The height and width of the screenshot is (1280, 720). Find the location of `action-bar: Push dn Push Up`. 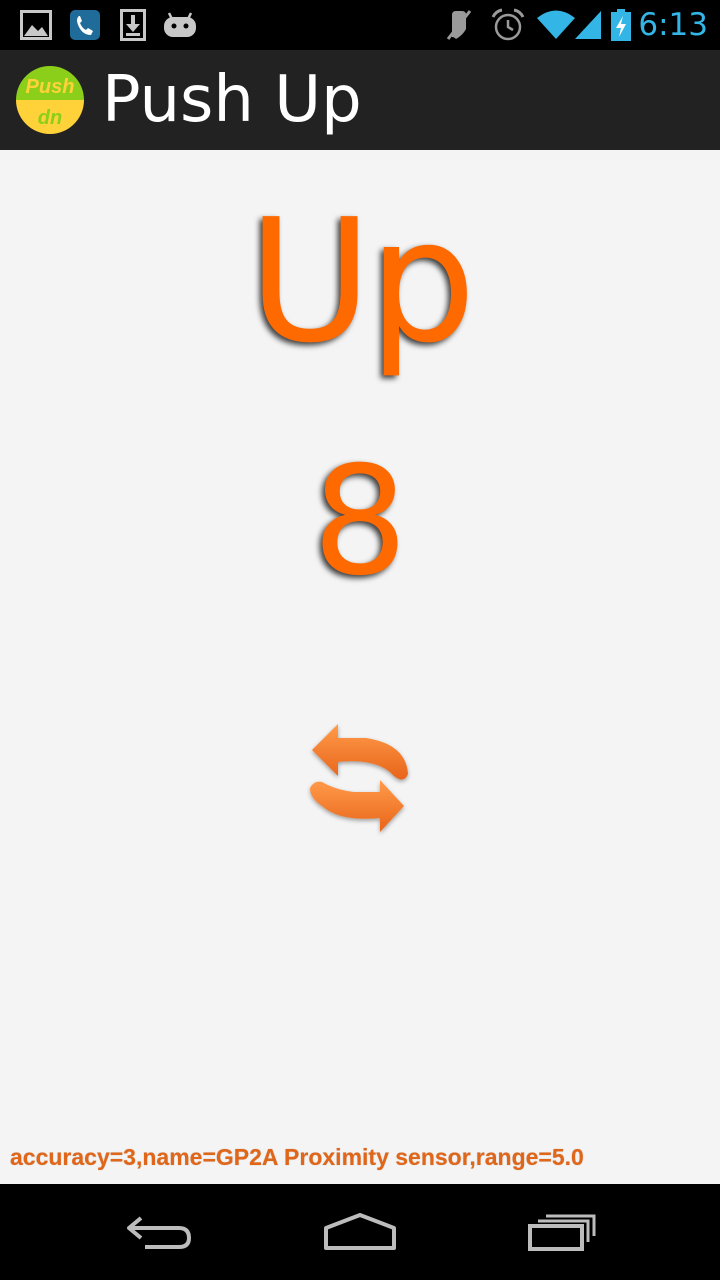

action-bar: Push dn Push Up is located at coordinates (360, 100).